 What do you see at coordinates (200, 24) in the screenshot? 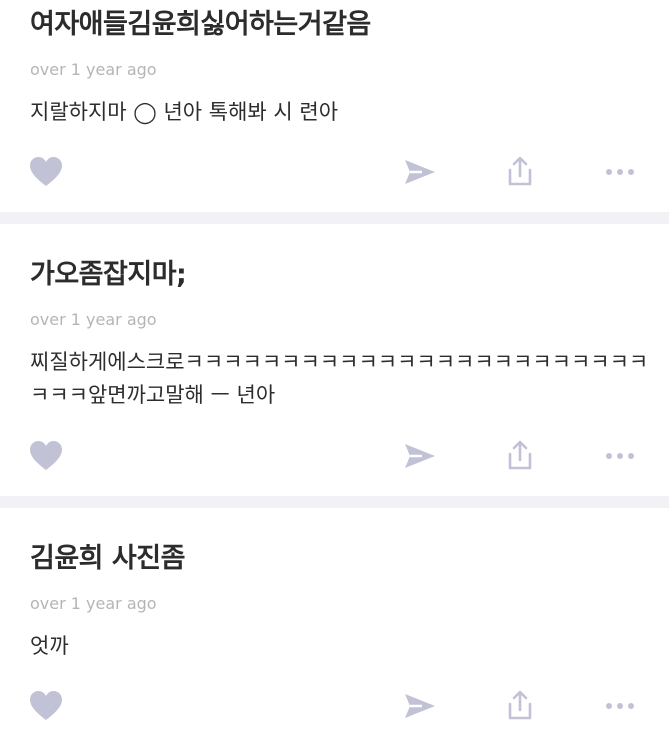
I see `question-title: 여자애들김윤희싫어하는거같음` at bounding box center [200, 24].